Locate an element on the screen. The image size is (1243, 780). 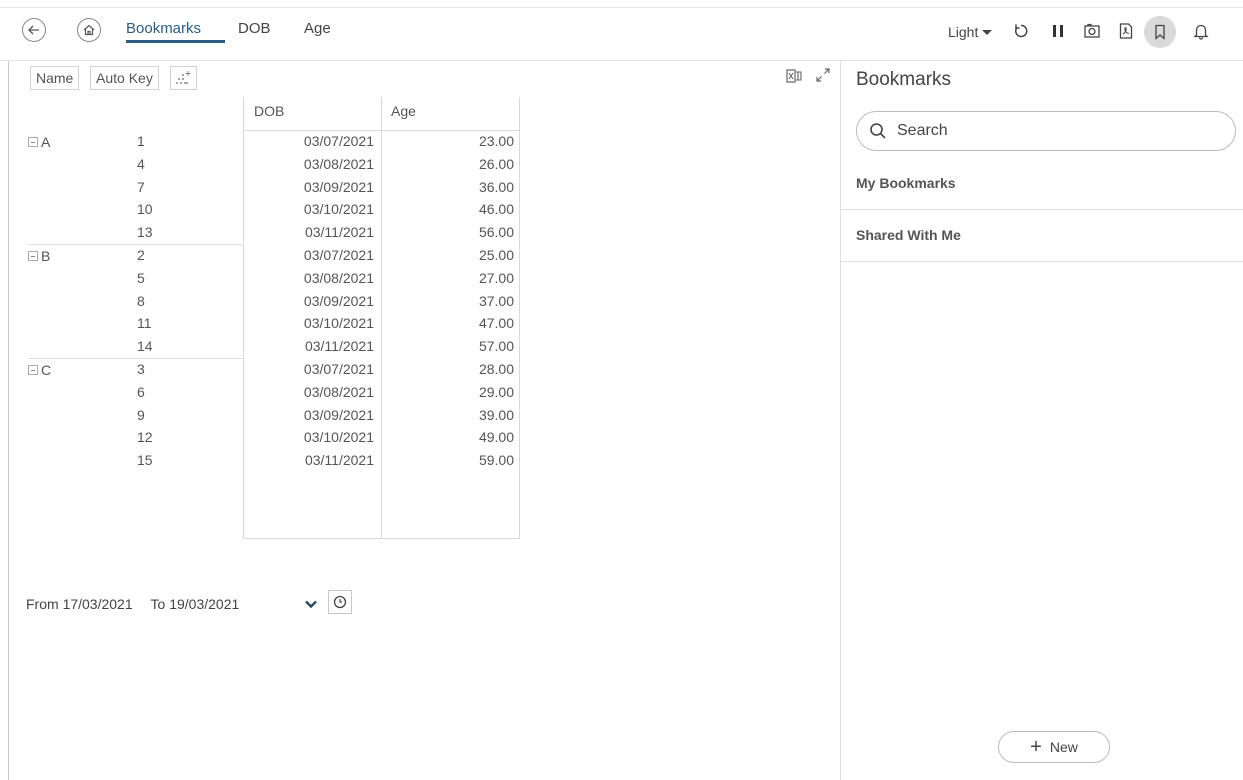
auto-key-cell: 6 is located at coordinates (141, 391).